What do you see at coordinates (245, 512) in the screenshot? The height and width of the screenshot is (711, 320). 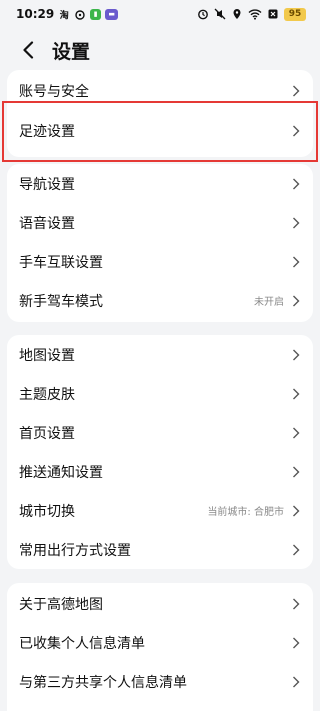 I see `settings-item-value: 当前城市: 合肥市` at bounding box center [245, 512].